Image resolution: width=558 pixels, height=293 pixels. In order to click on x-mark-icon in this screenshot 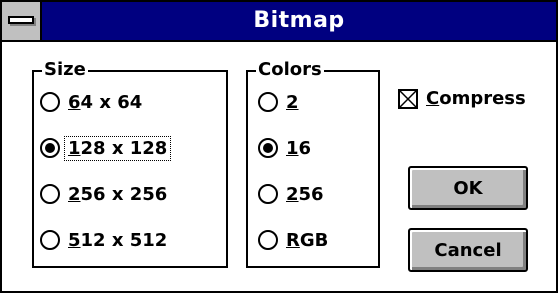, I will do `click(408, 98)`.